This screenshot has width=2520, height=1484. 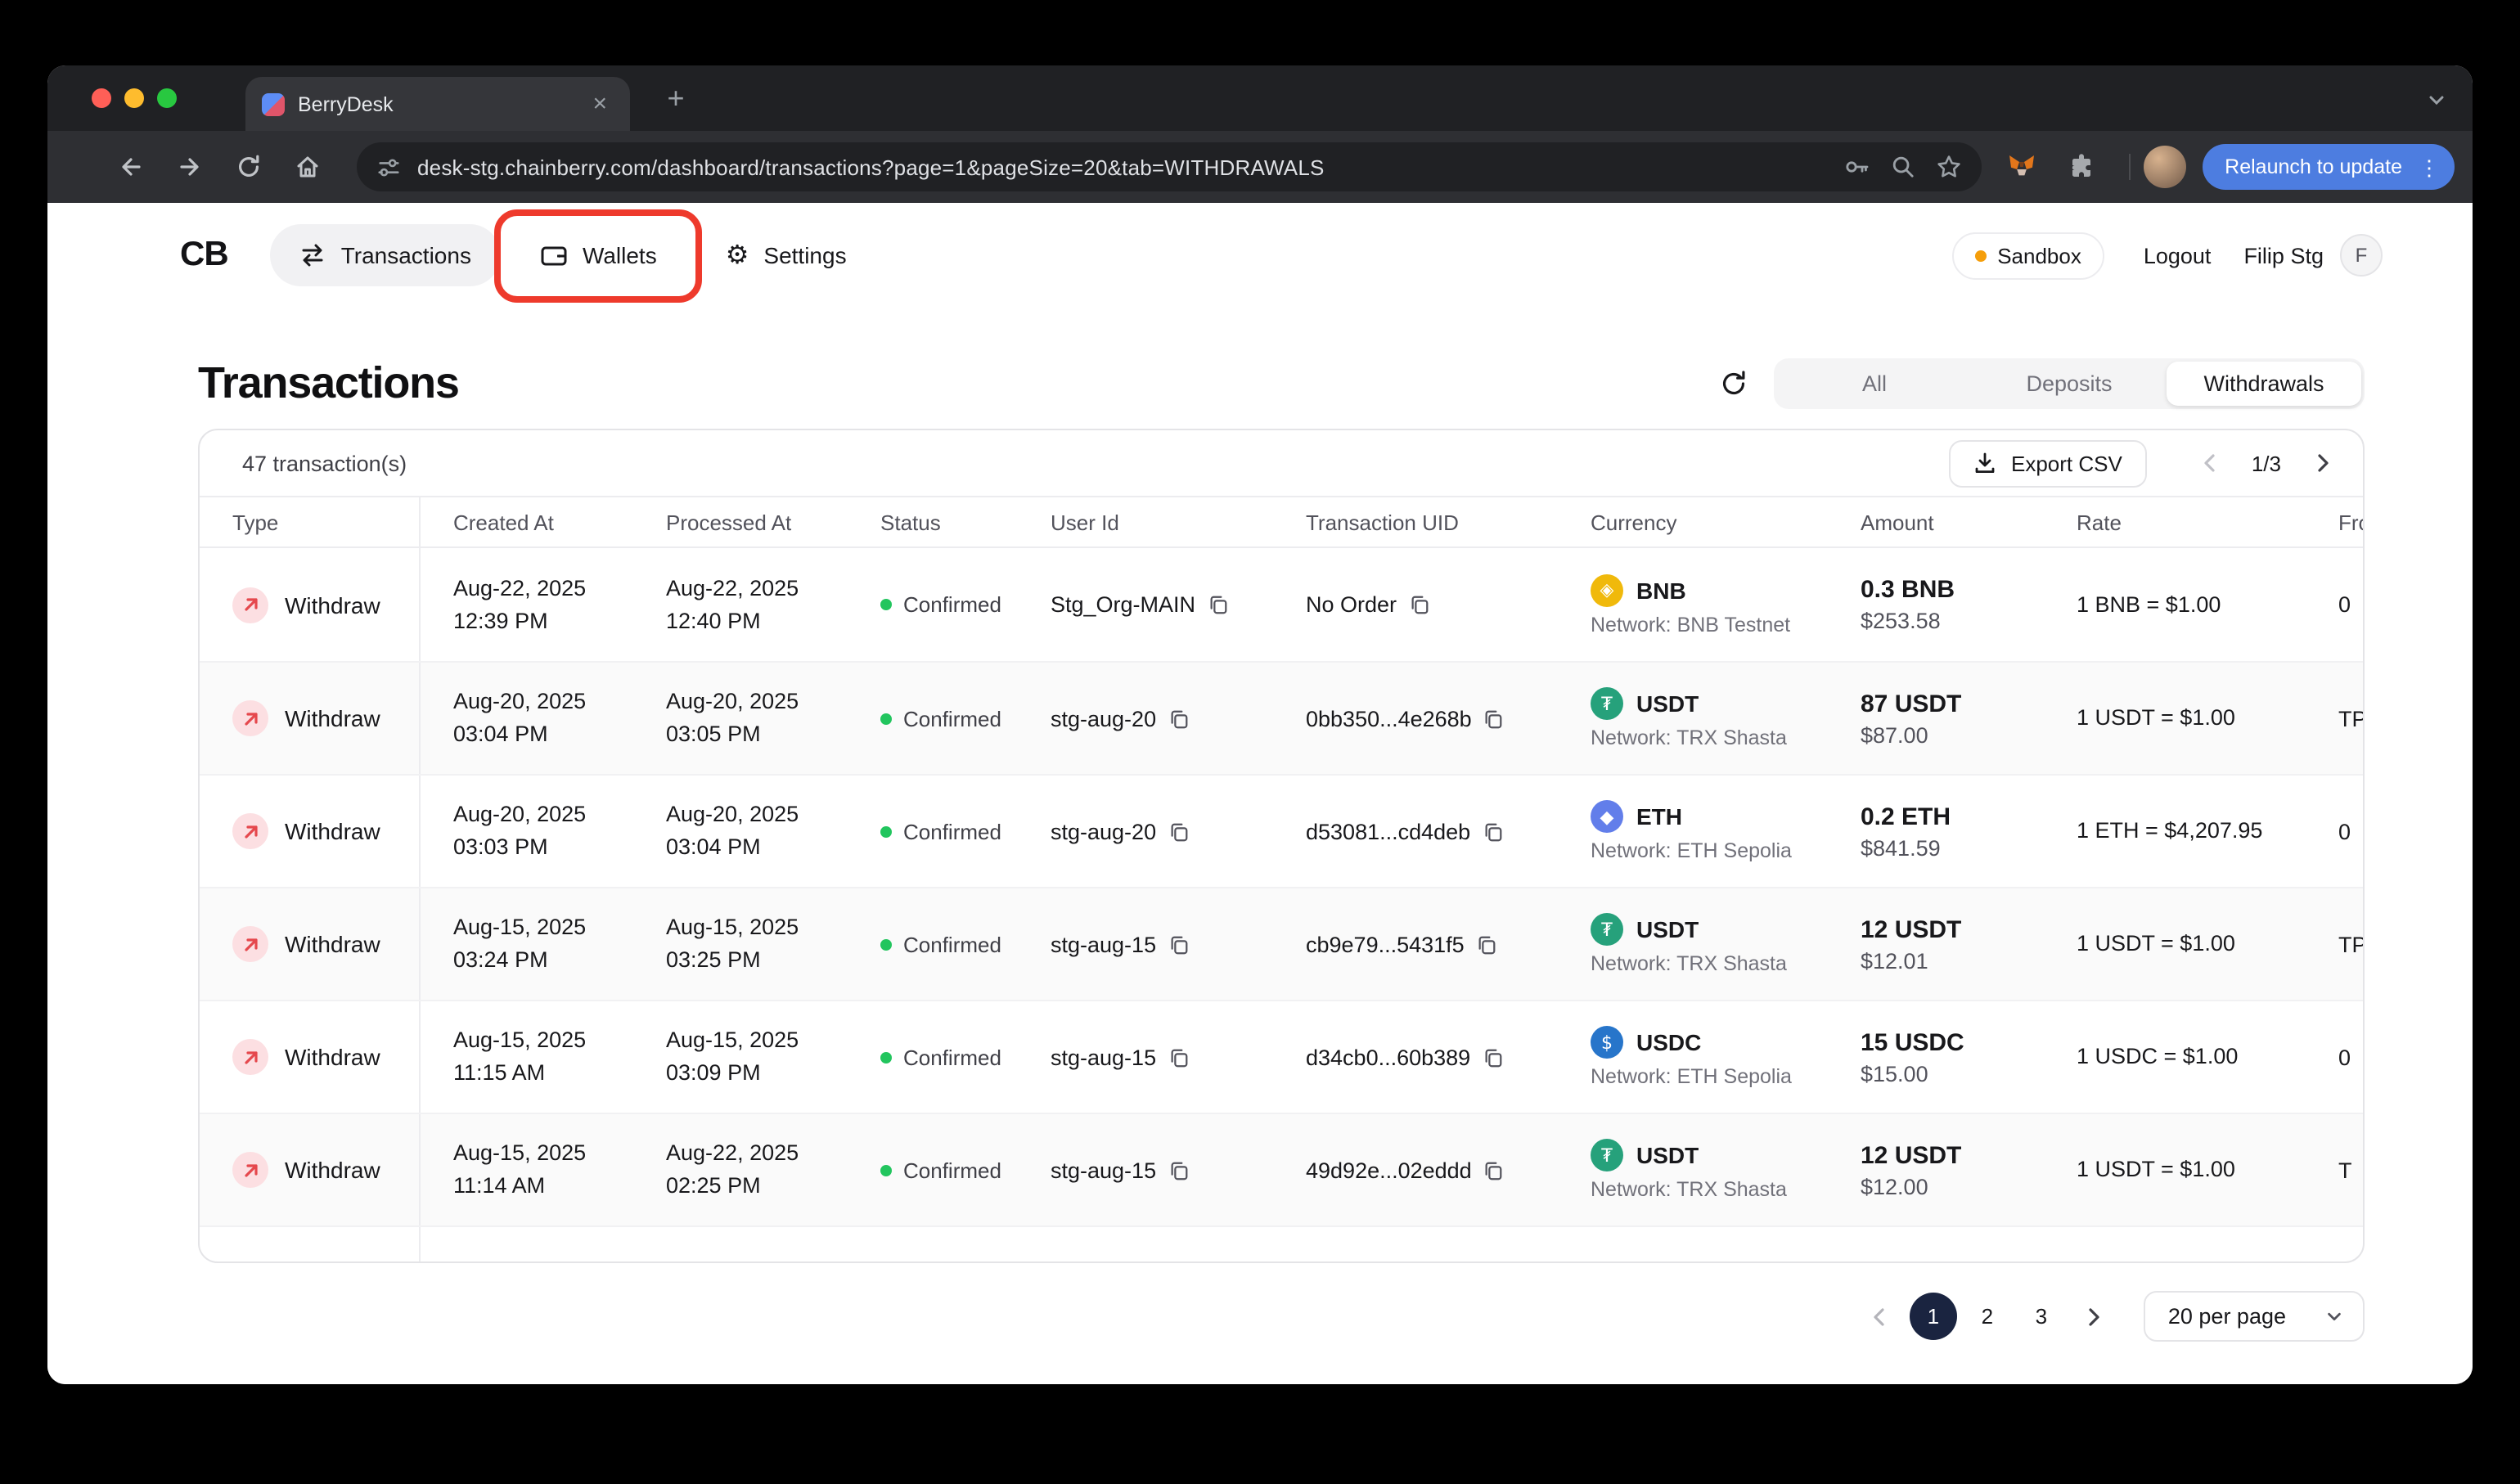 What do you see at coordinates (2178, 255) in the screenshot?
I see `logout-button: Logout` at bounding box center [2178, 255].